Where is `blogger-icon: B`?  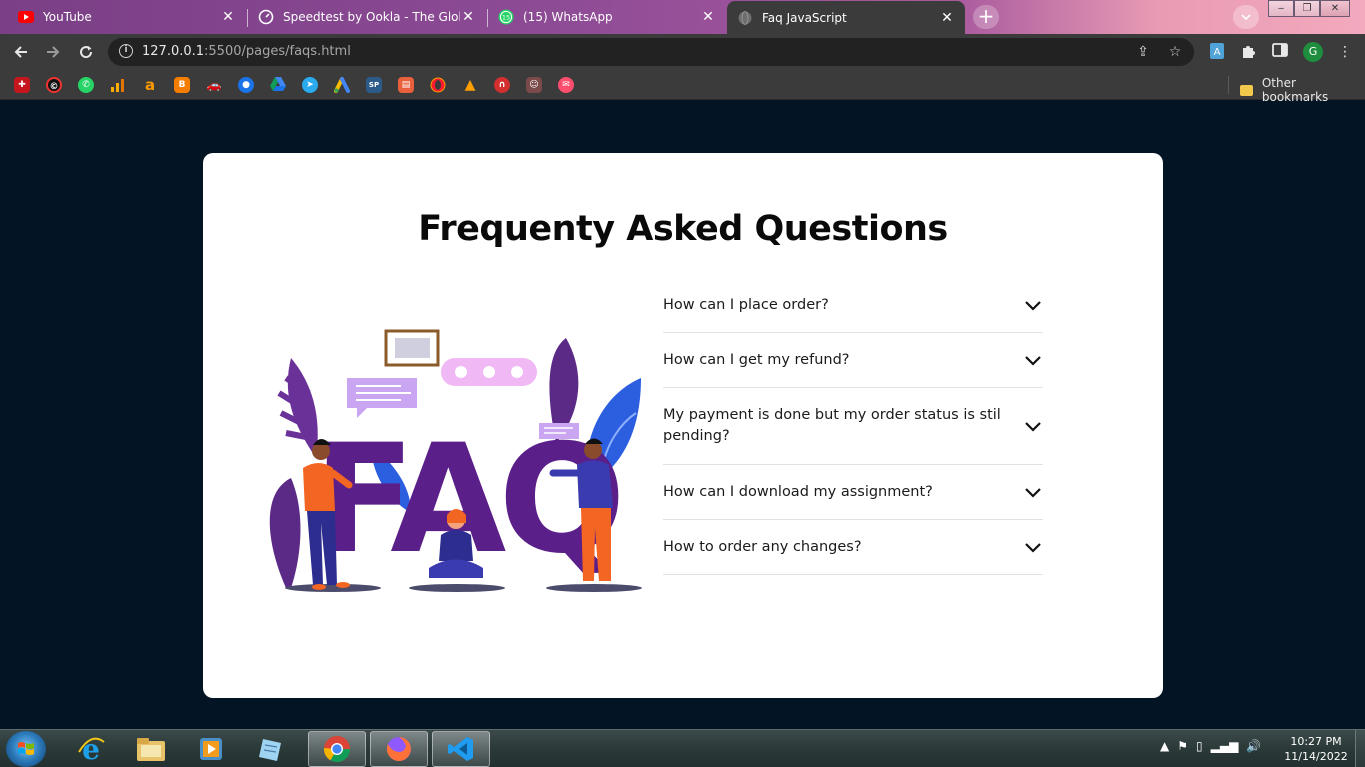 blogger-icon: B is located at coordinates (182, 85).